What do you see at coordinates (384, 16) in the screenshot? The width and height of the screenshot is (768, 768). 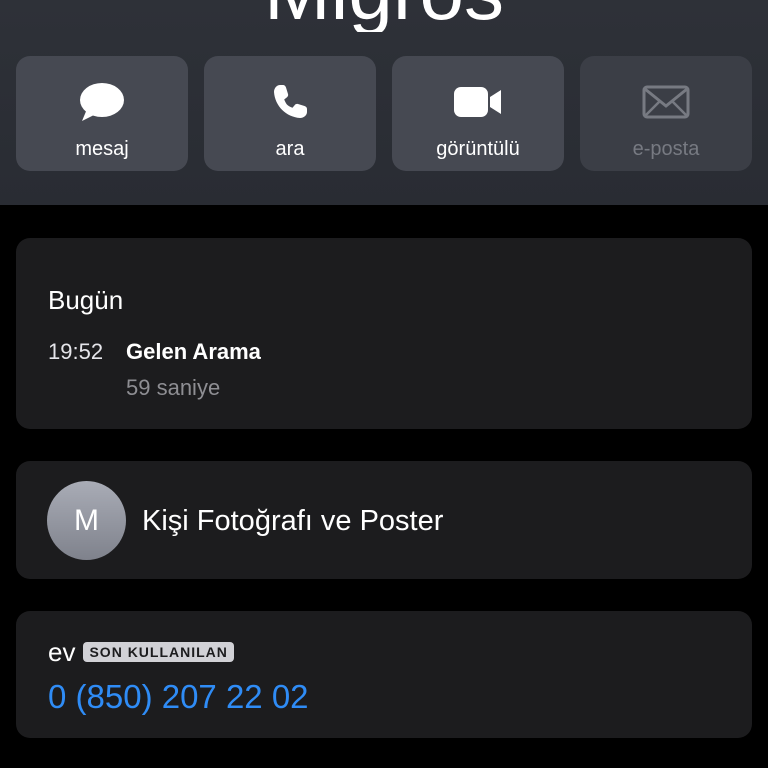 I see `contact-name: Migros` at bounding box center [384, 16].